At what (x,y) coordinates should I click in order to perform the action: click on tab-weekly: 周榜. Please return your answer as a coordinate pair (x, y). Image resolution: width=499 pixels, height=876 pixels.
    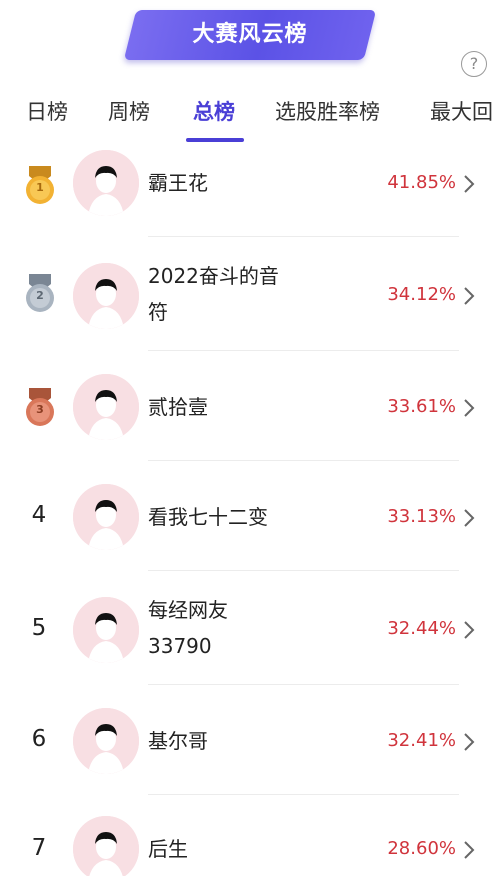
    Looking at the image, I should click on (129, 111).